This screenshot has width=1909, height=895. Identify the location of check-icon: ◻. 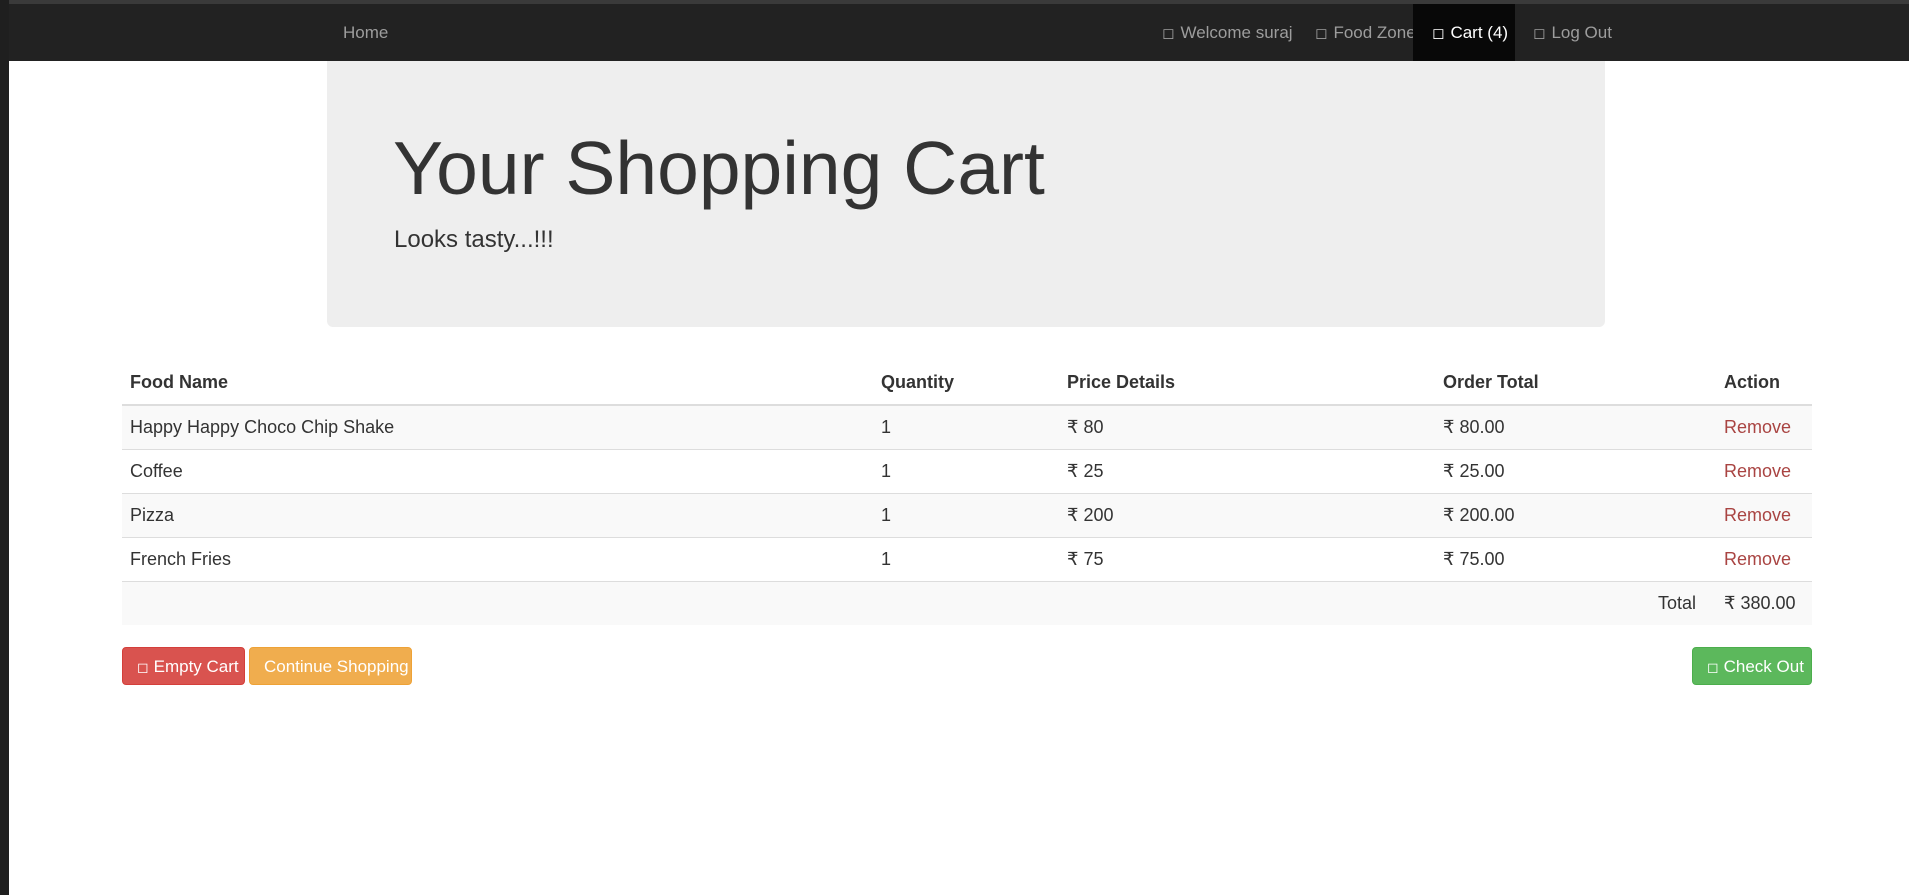
(1713, 668).